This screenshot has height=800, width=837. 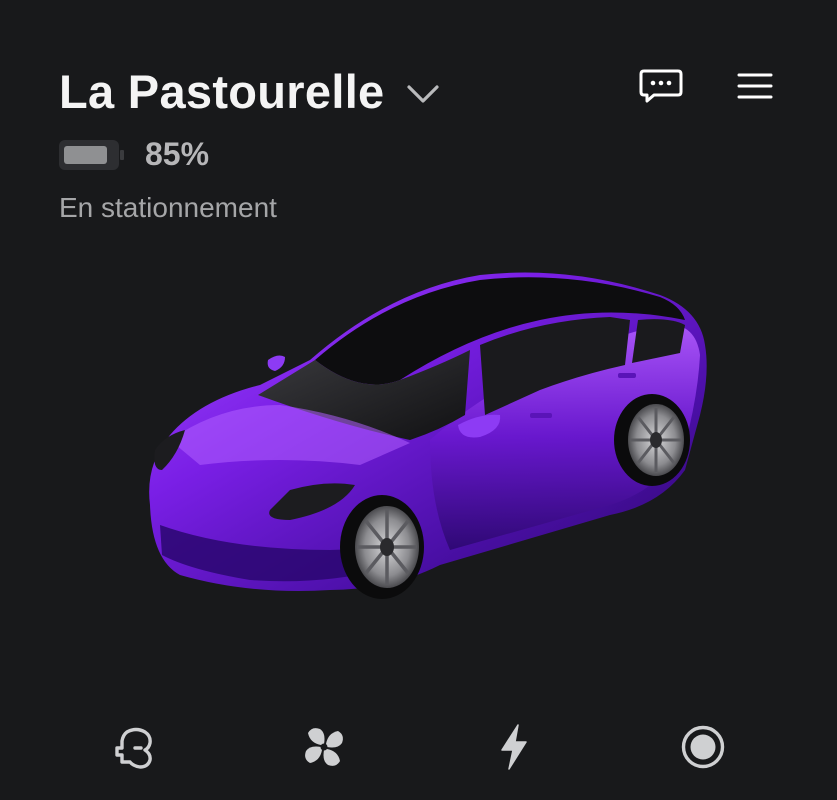 I want to click on menu-icon, so click(x=755, y=86).